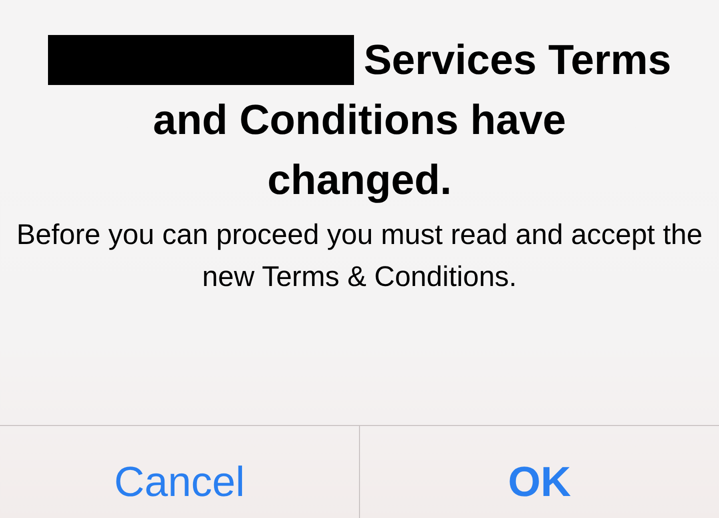  Describe the element at coordinates (539, 472) in the screenshot. I see `ok-button: OK` at that location.